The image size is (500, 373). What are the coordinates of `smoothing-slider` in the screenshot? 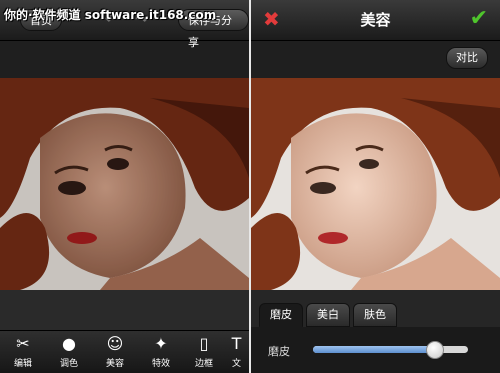 It's located at (390, 350).